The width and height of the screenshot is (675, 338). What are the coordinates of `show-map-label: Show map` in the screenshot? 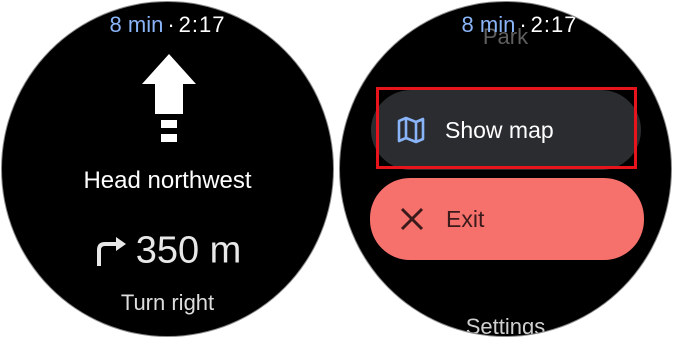 It's located at (499, 129).